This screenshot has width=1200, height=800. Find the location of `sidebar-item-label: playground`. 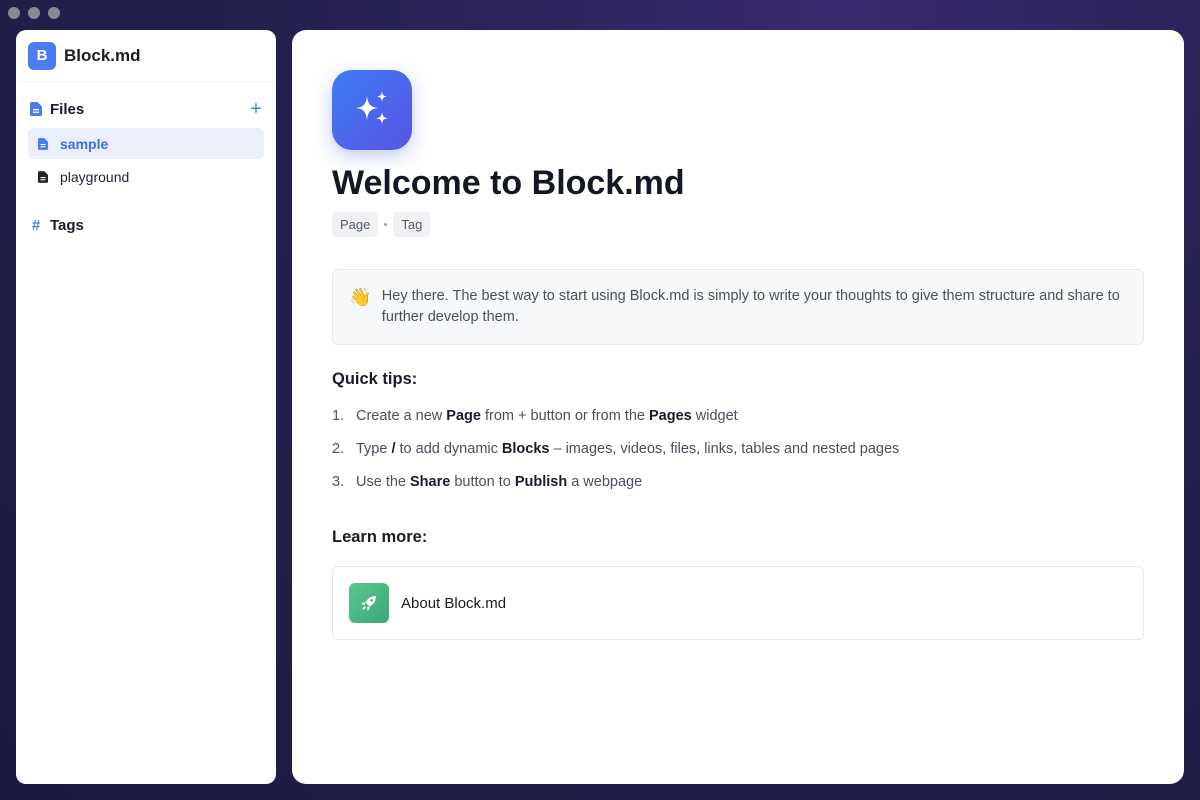

sidebar-item-label: playground is located at coordinates (95, 176).